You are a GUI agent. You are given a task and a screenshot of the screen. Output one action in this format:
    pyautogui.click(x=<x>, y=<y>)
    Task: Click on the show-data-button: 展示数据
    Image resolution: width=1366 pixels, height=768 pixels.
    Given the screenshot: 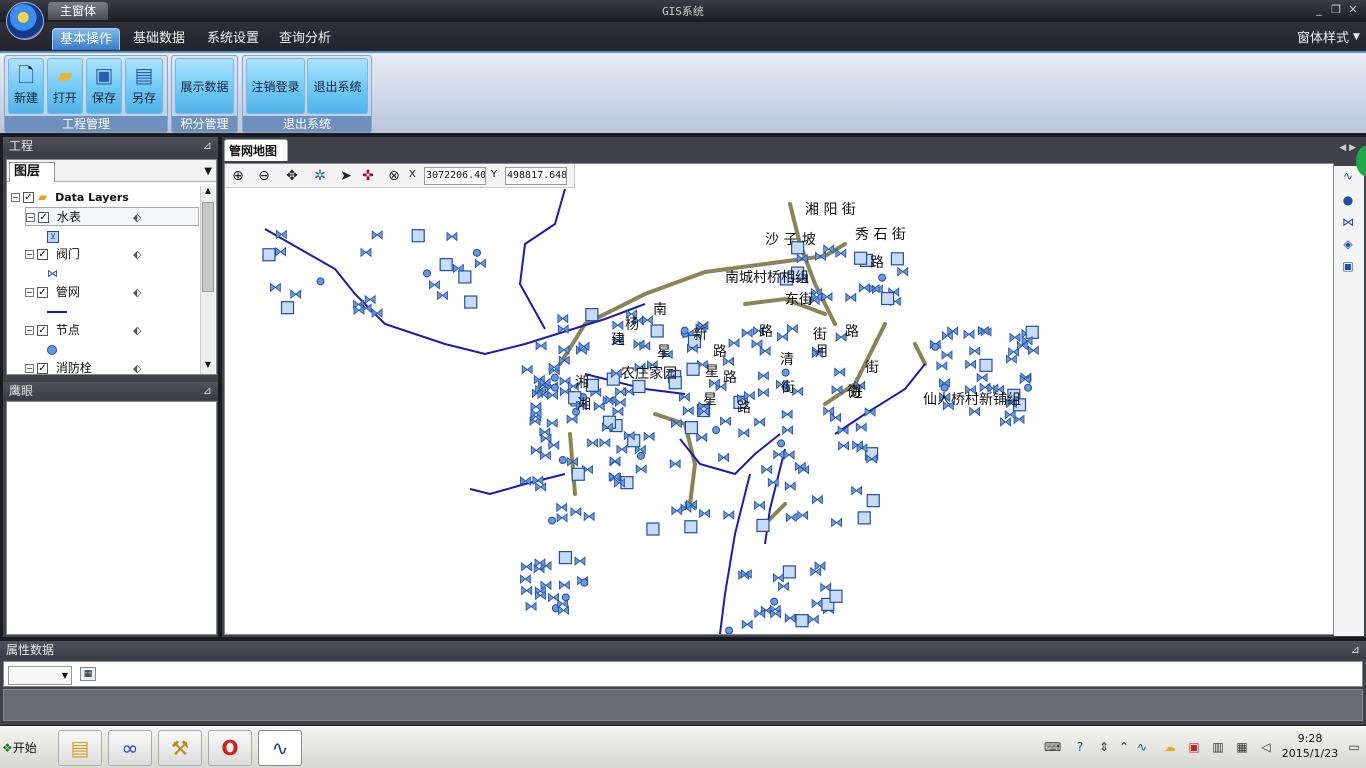 What is the action you would take?
    pyautogui.click(x=204, y=86)
    